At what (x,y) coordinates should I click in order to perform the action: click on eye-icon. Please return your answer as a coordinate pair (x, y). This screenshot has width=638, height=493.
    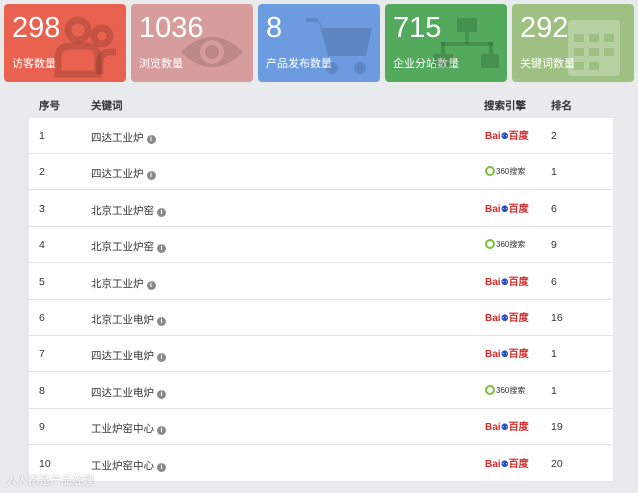
    Looking at the image, I should click on (212, 52).